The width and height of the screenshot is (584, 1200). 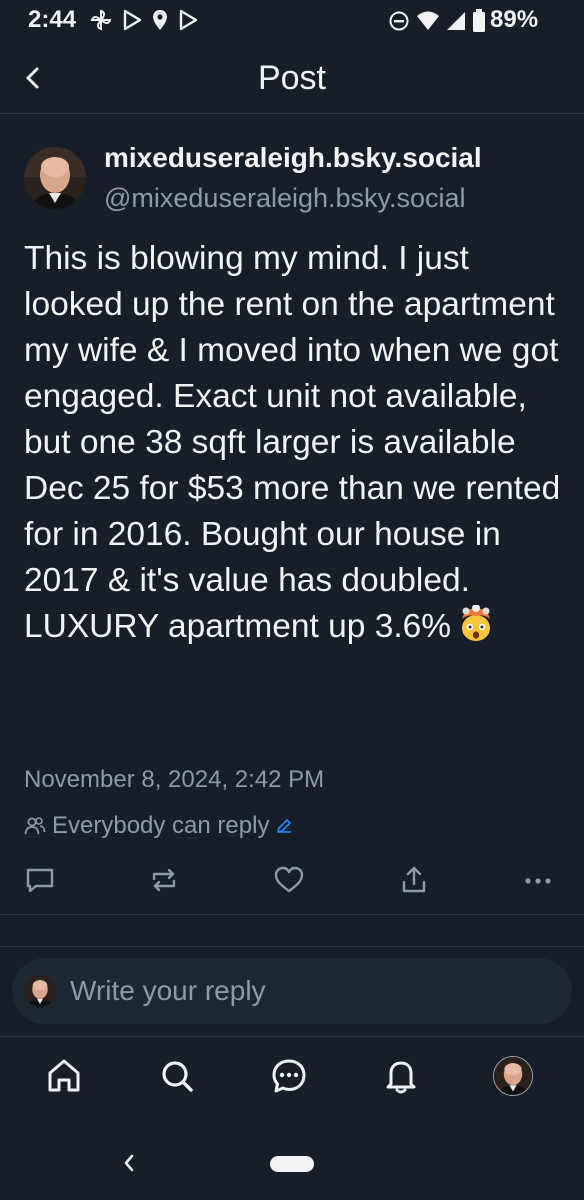 I want to click on system-back-button, so click(x=129, y=1163).